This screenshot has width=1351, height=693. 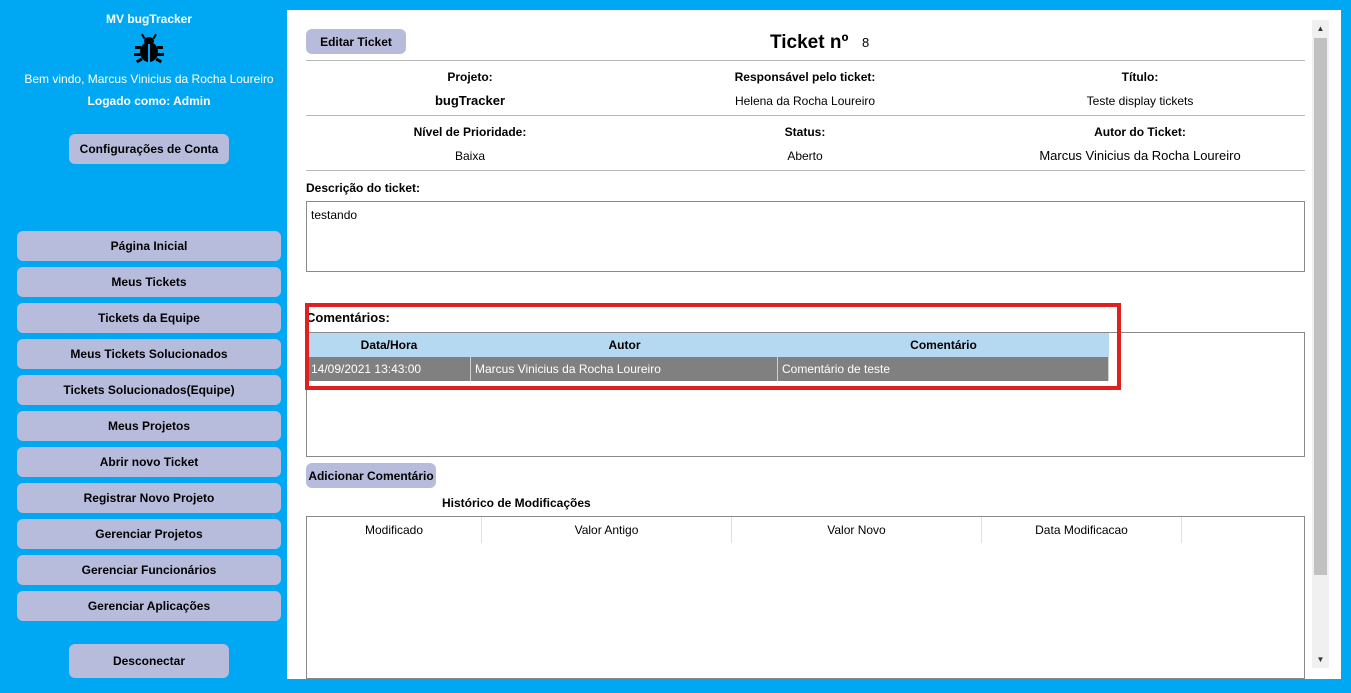 What do you see at coordinates (149, 354) in the screenshot?
I see `sidebar-item-my-solved-tickets: Meus Tickets Solucionados` at bounding box center [149, 354].